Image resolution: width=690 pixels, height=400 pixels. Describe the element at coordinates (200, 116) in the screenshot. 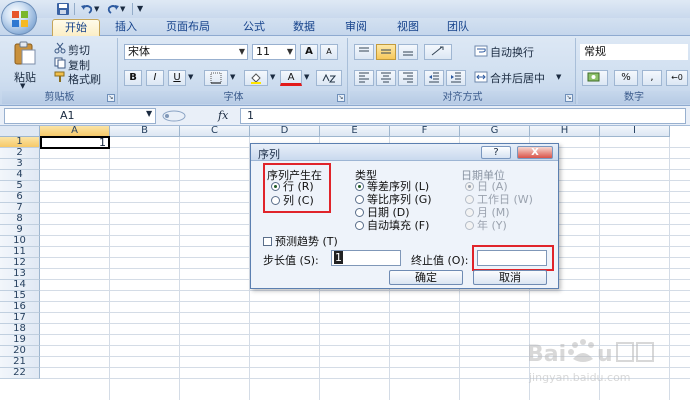

I see `formula-tools: fx` at that location.